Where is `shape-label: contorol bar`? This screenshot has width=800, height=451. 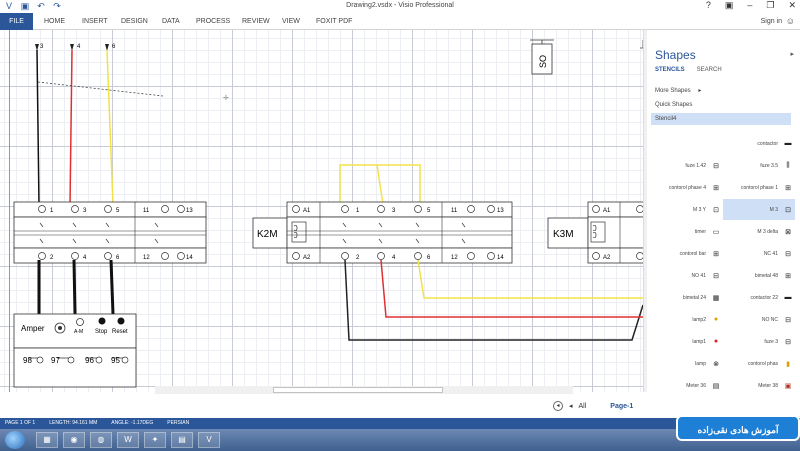
shape-label: contorol bar is located at coordinates (692, 253).